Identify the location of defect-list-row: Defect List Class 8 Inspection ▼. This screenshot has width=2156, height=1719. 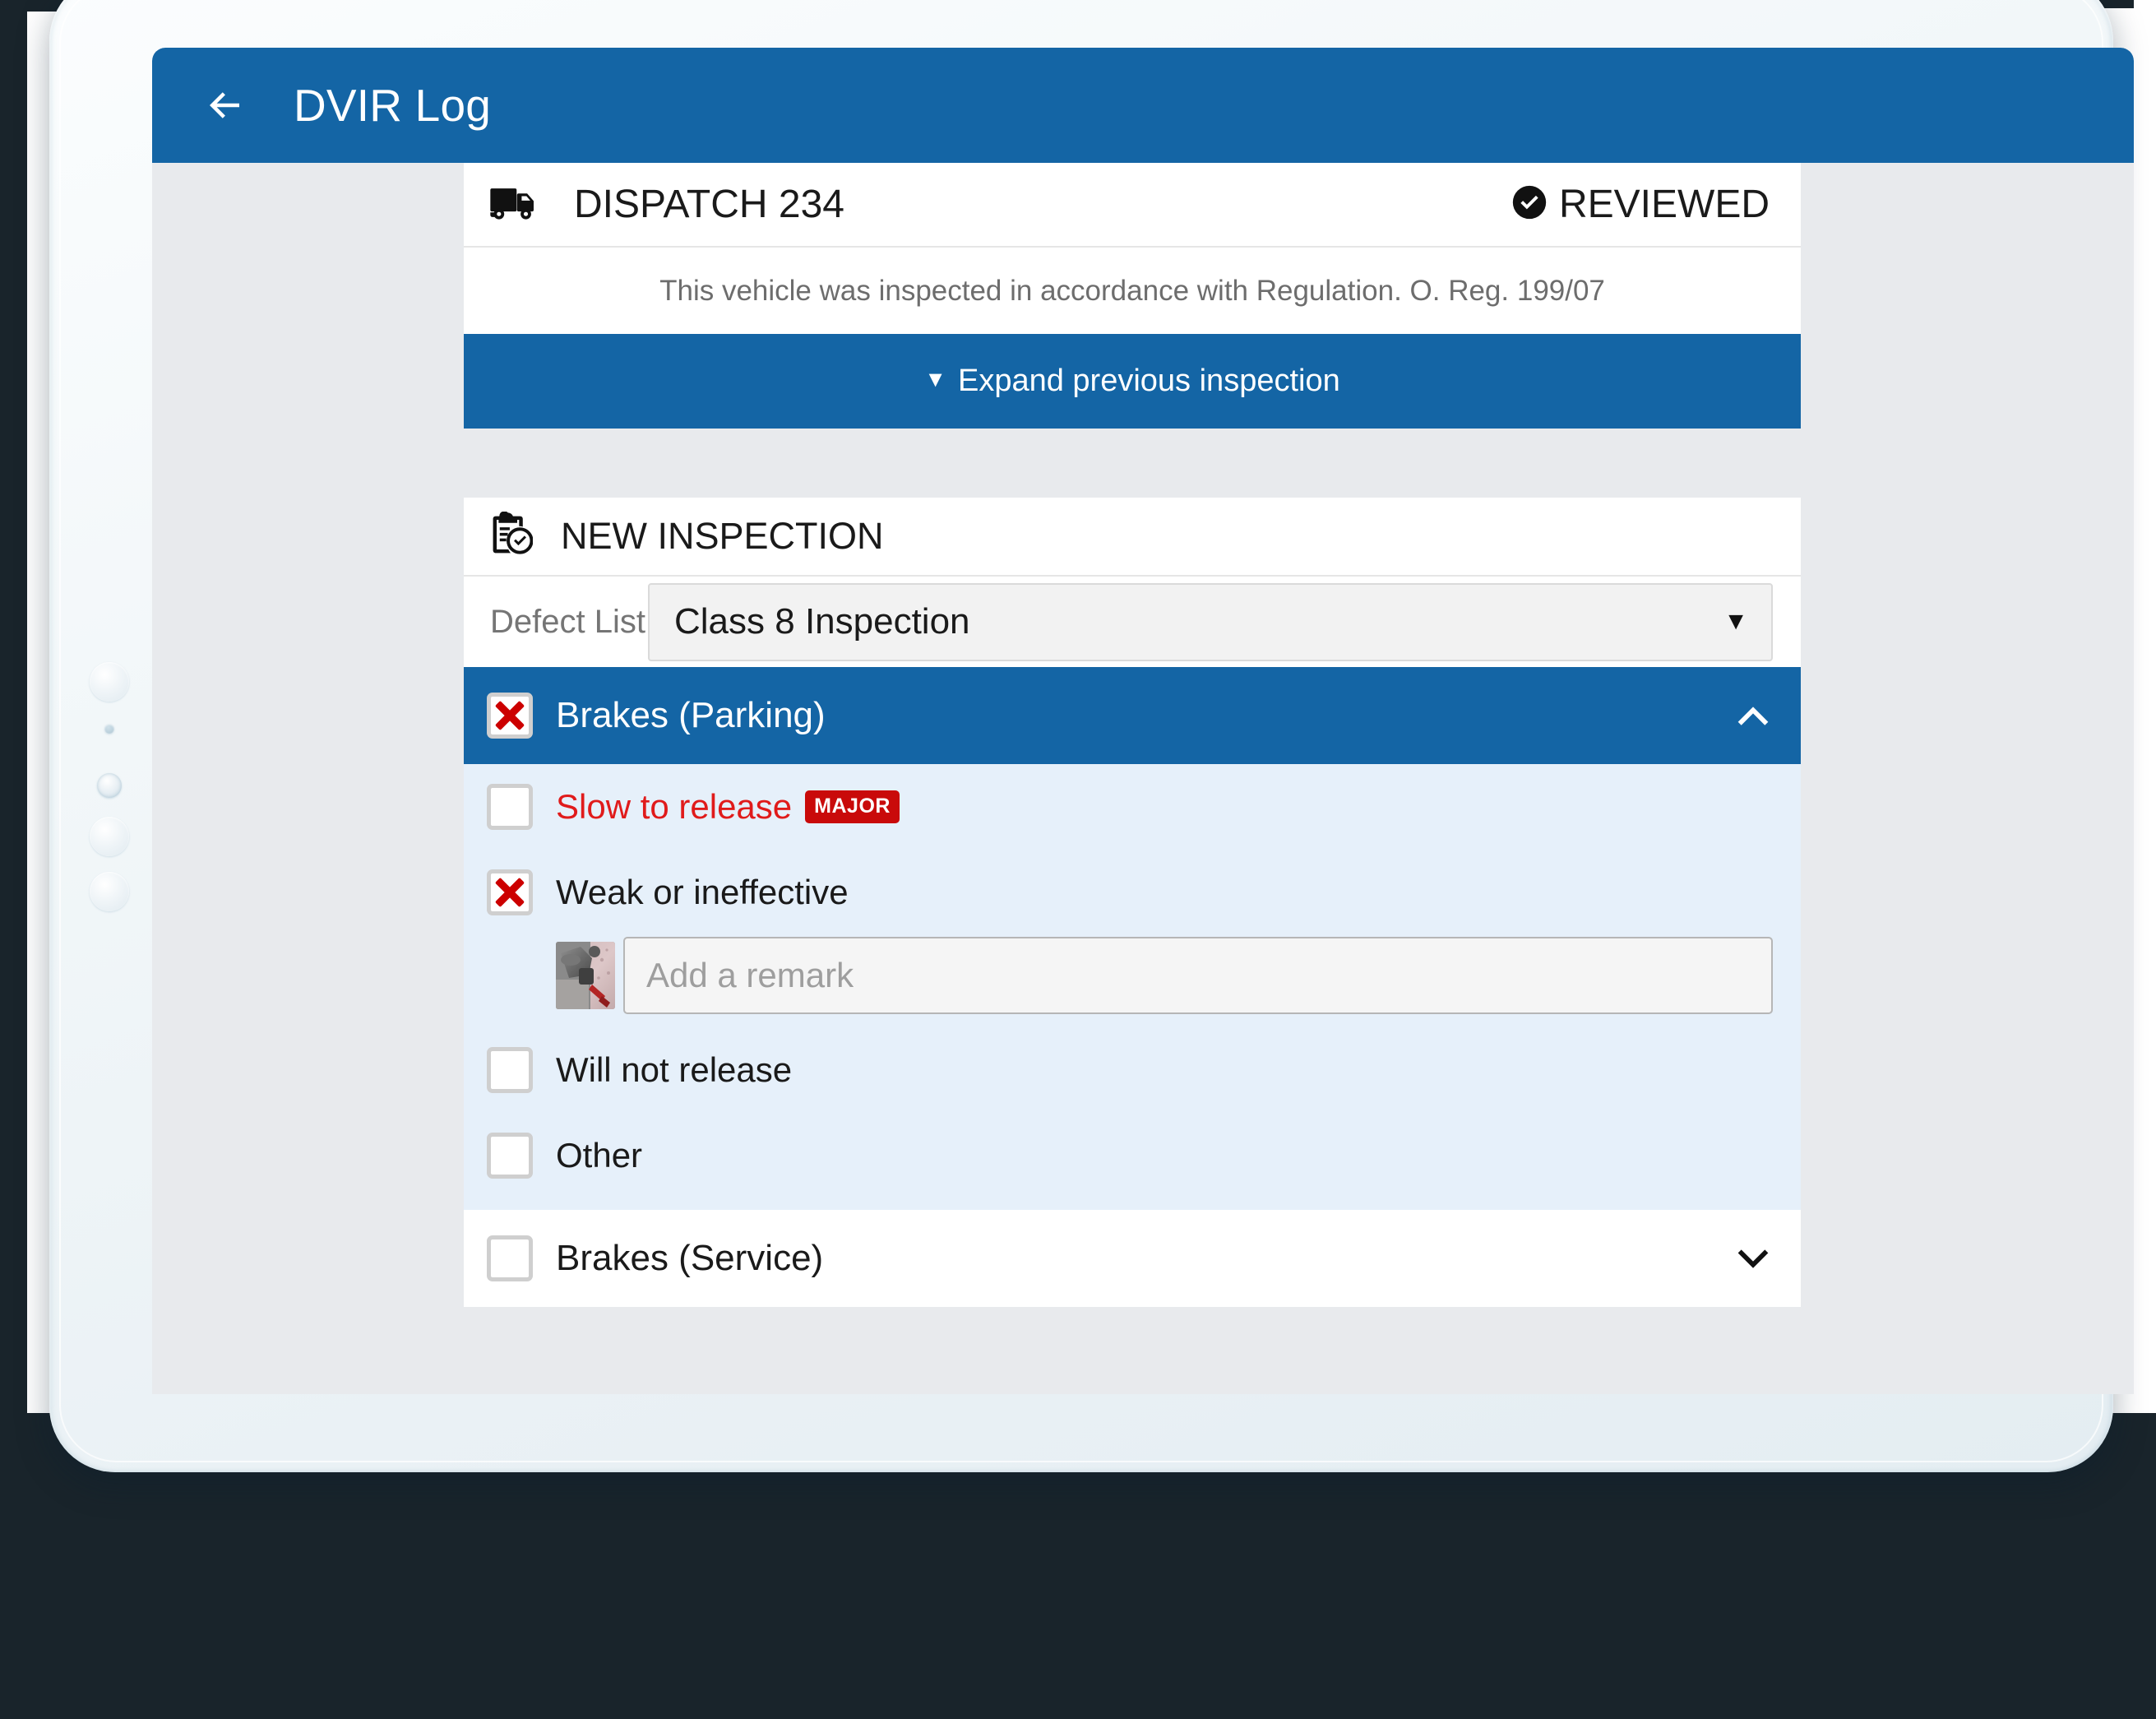
(1133, 622).